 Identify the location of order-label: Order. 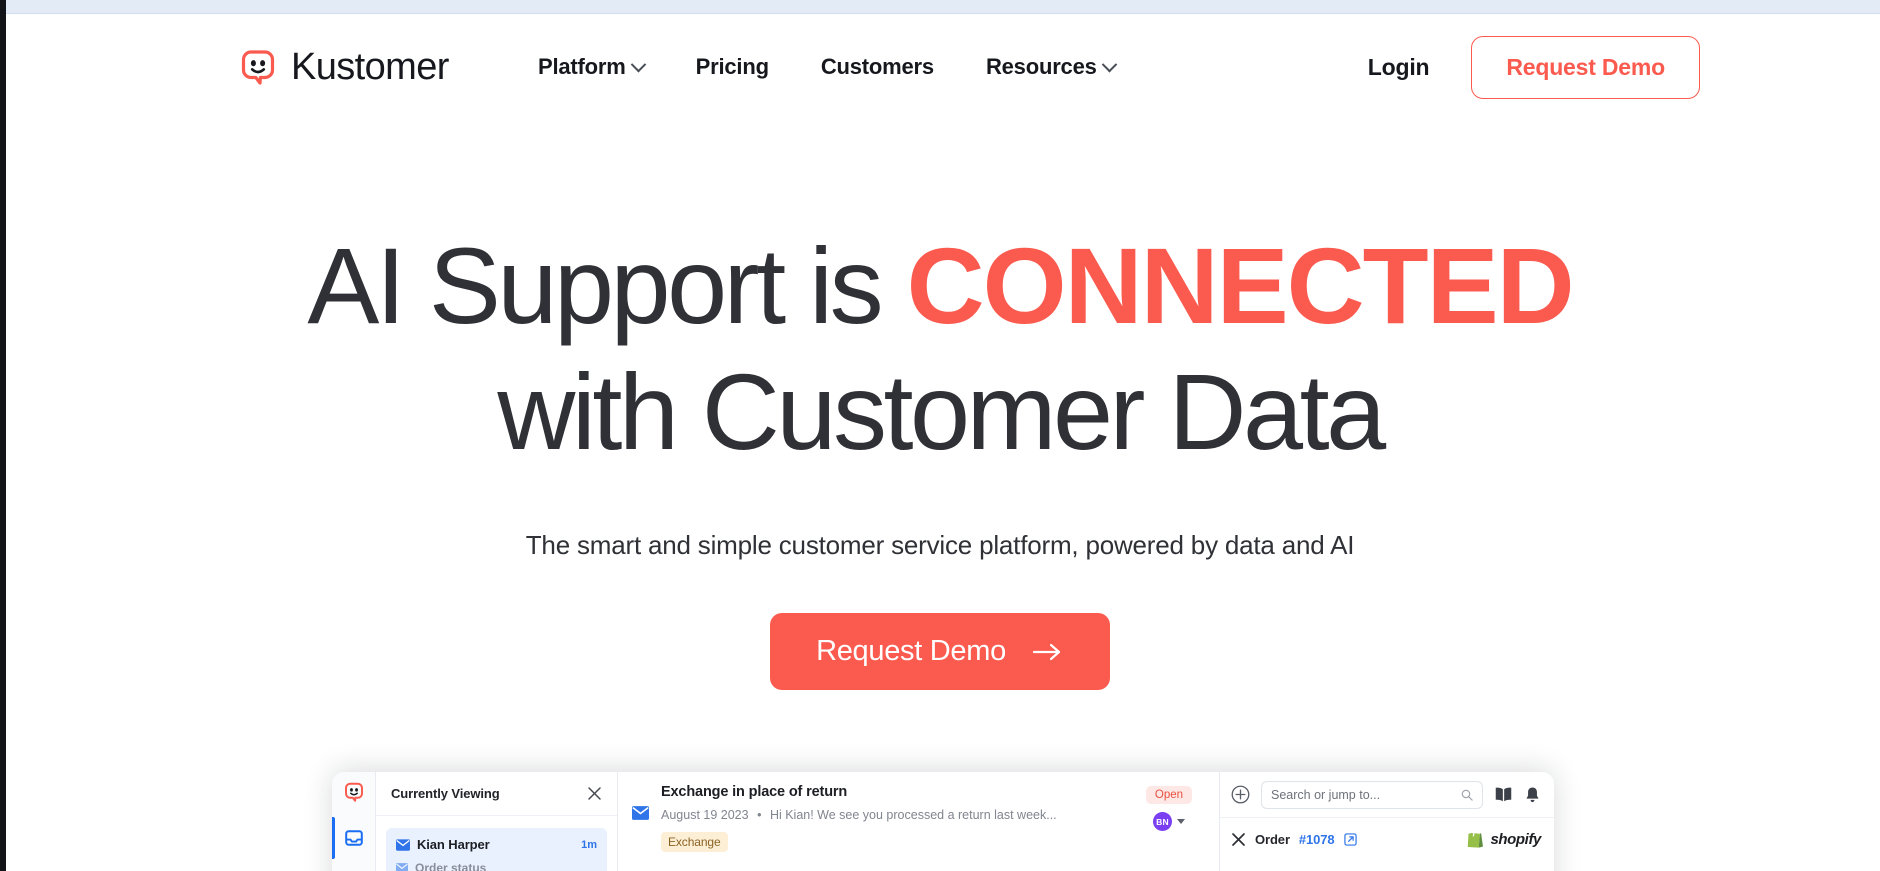
(1272, 839).